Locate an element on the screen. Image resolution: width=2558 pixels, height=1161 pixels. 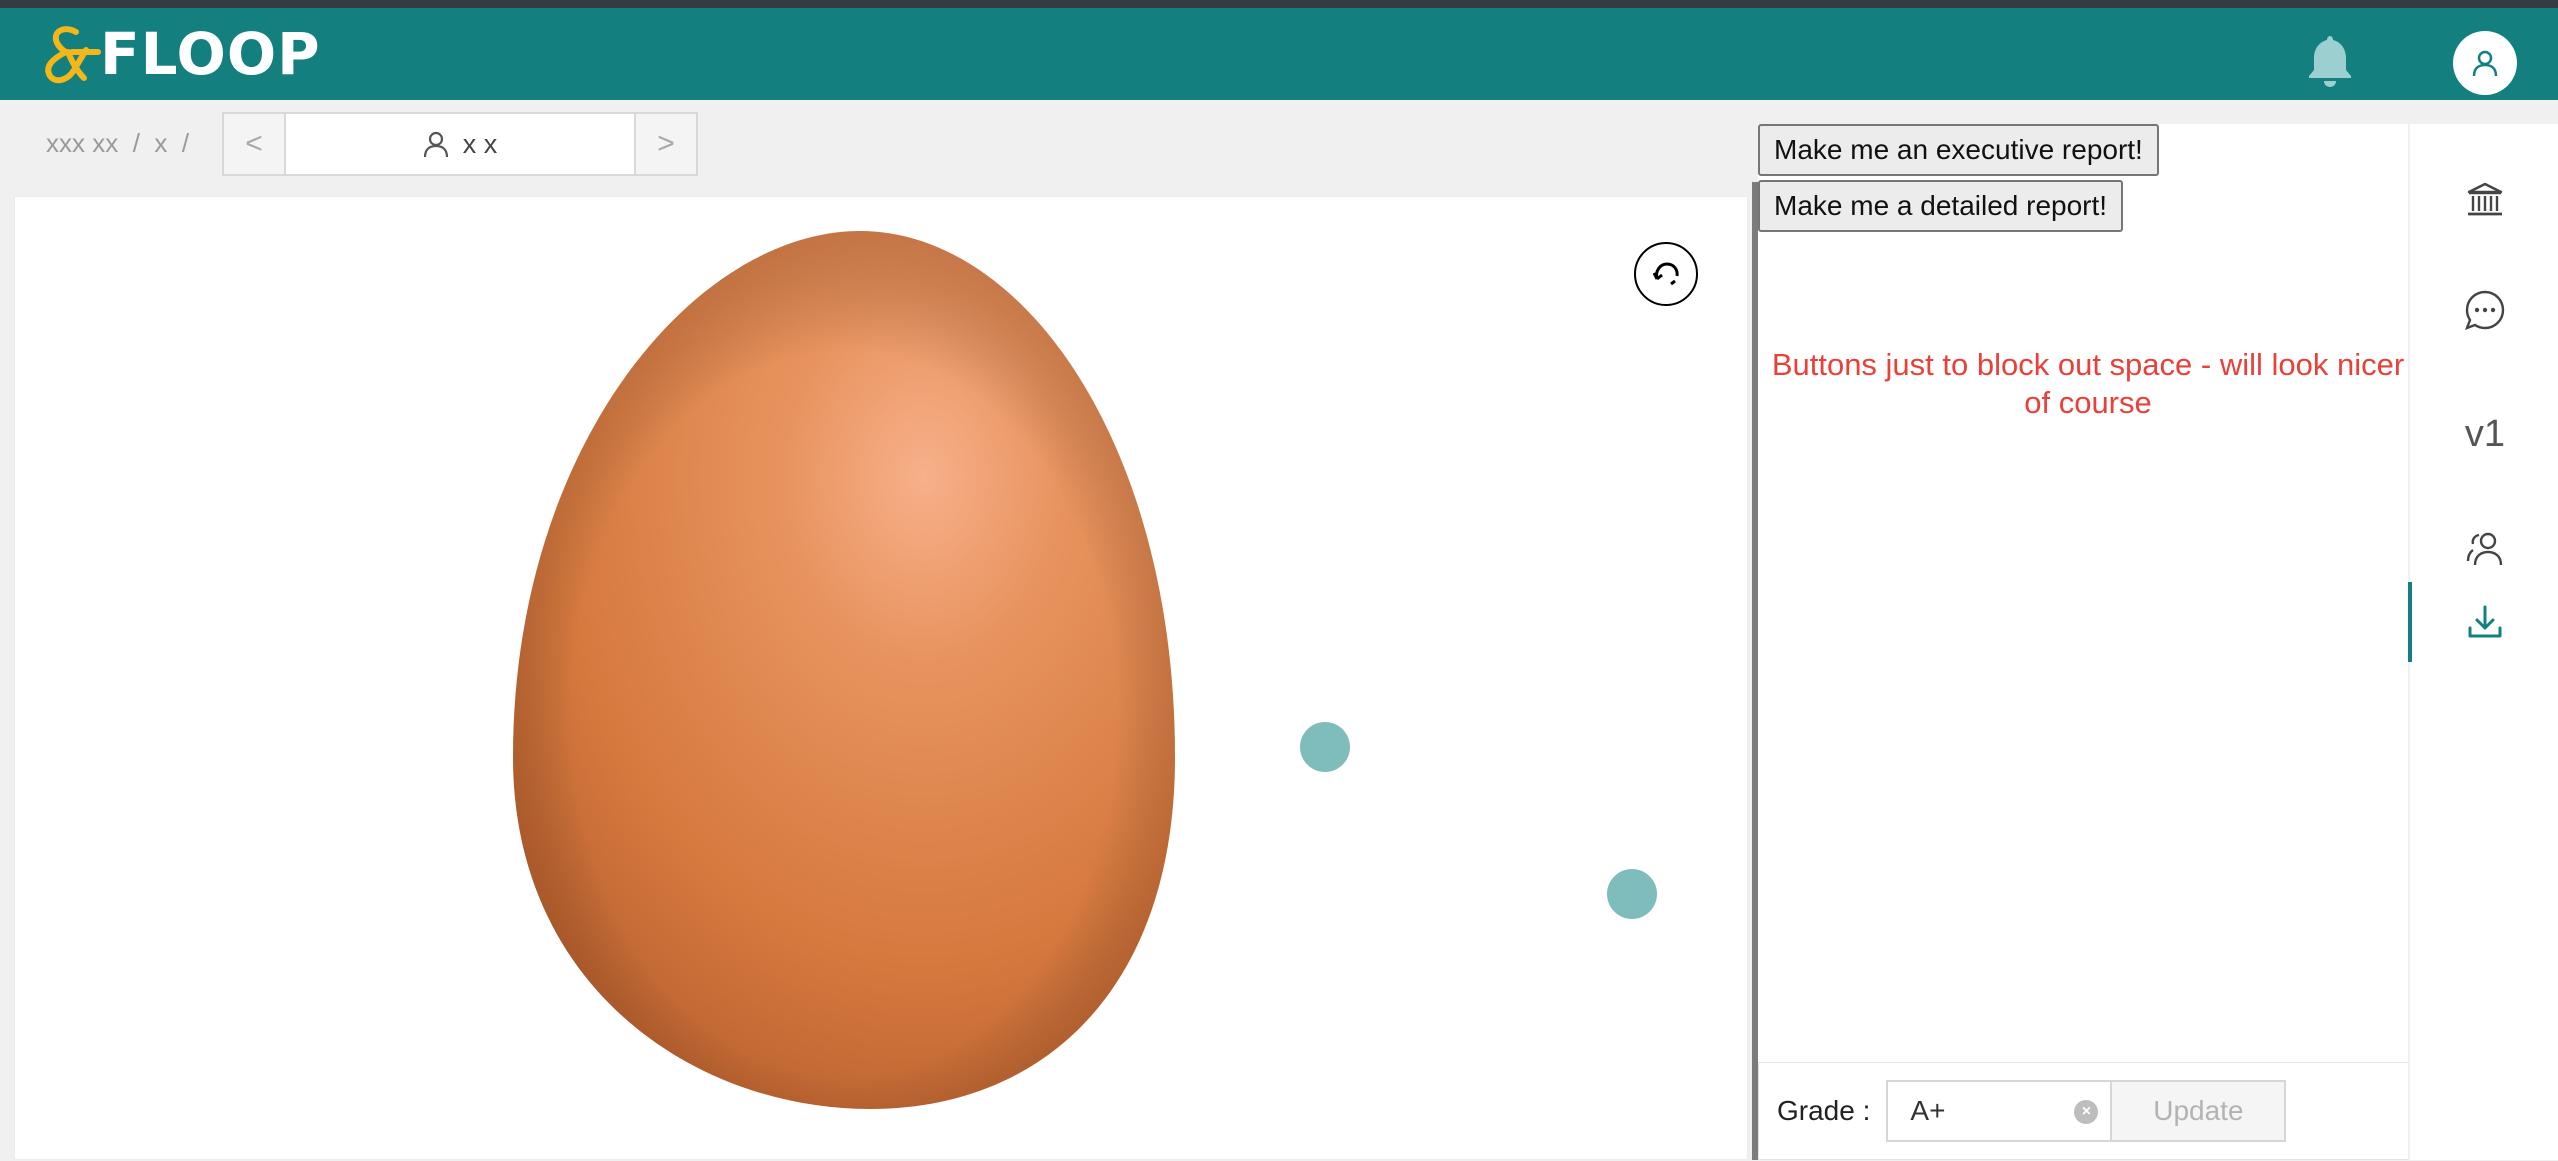
chat-icon is located at coordinates (2484, 310).